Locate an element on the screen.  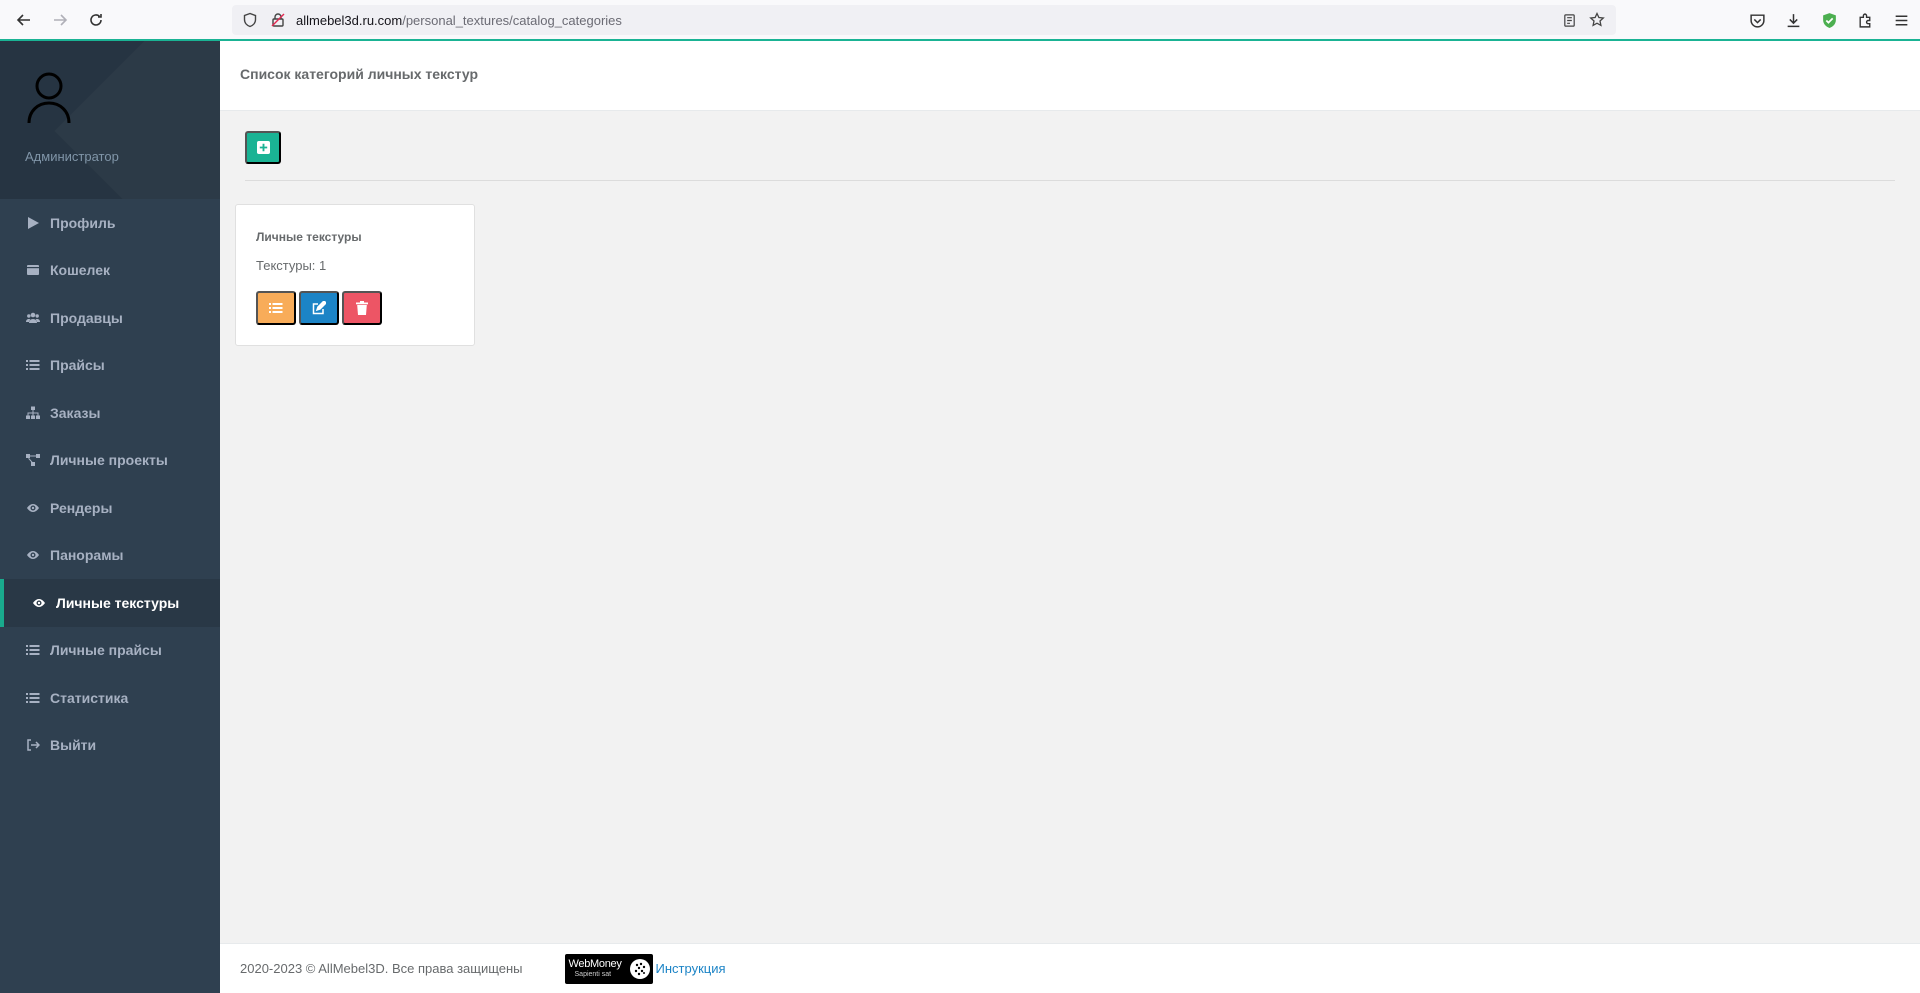
url-path: /personal_textures/catalog_categories is located at coordinates (512, 20).